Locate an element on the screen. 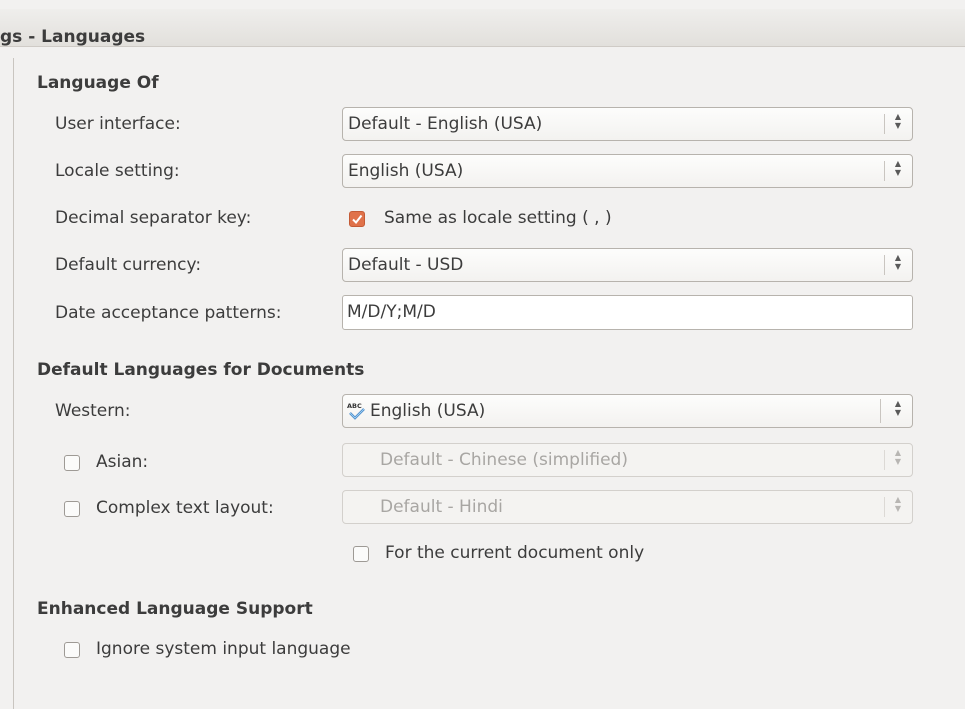 The image size is (965, 709). user-interface-select: Default - English (USA) ▲ ▼ is located at coordinates (627, 124).